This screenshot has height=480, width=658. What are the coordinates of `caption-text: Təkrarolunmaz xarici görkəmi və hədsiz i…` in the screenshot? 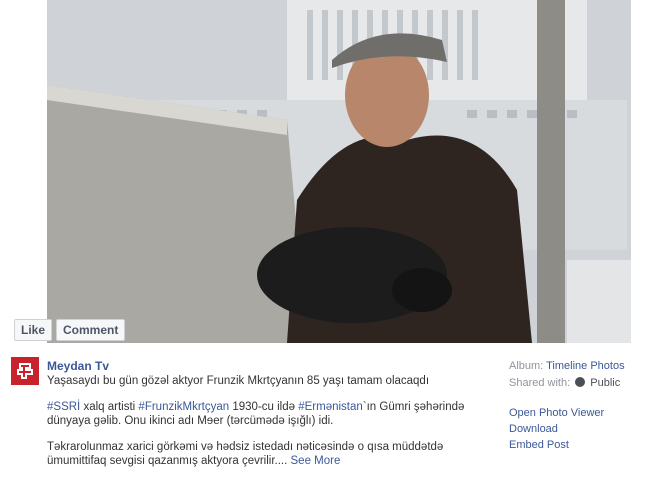 It's located at (245, 447).